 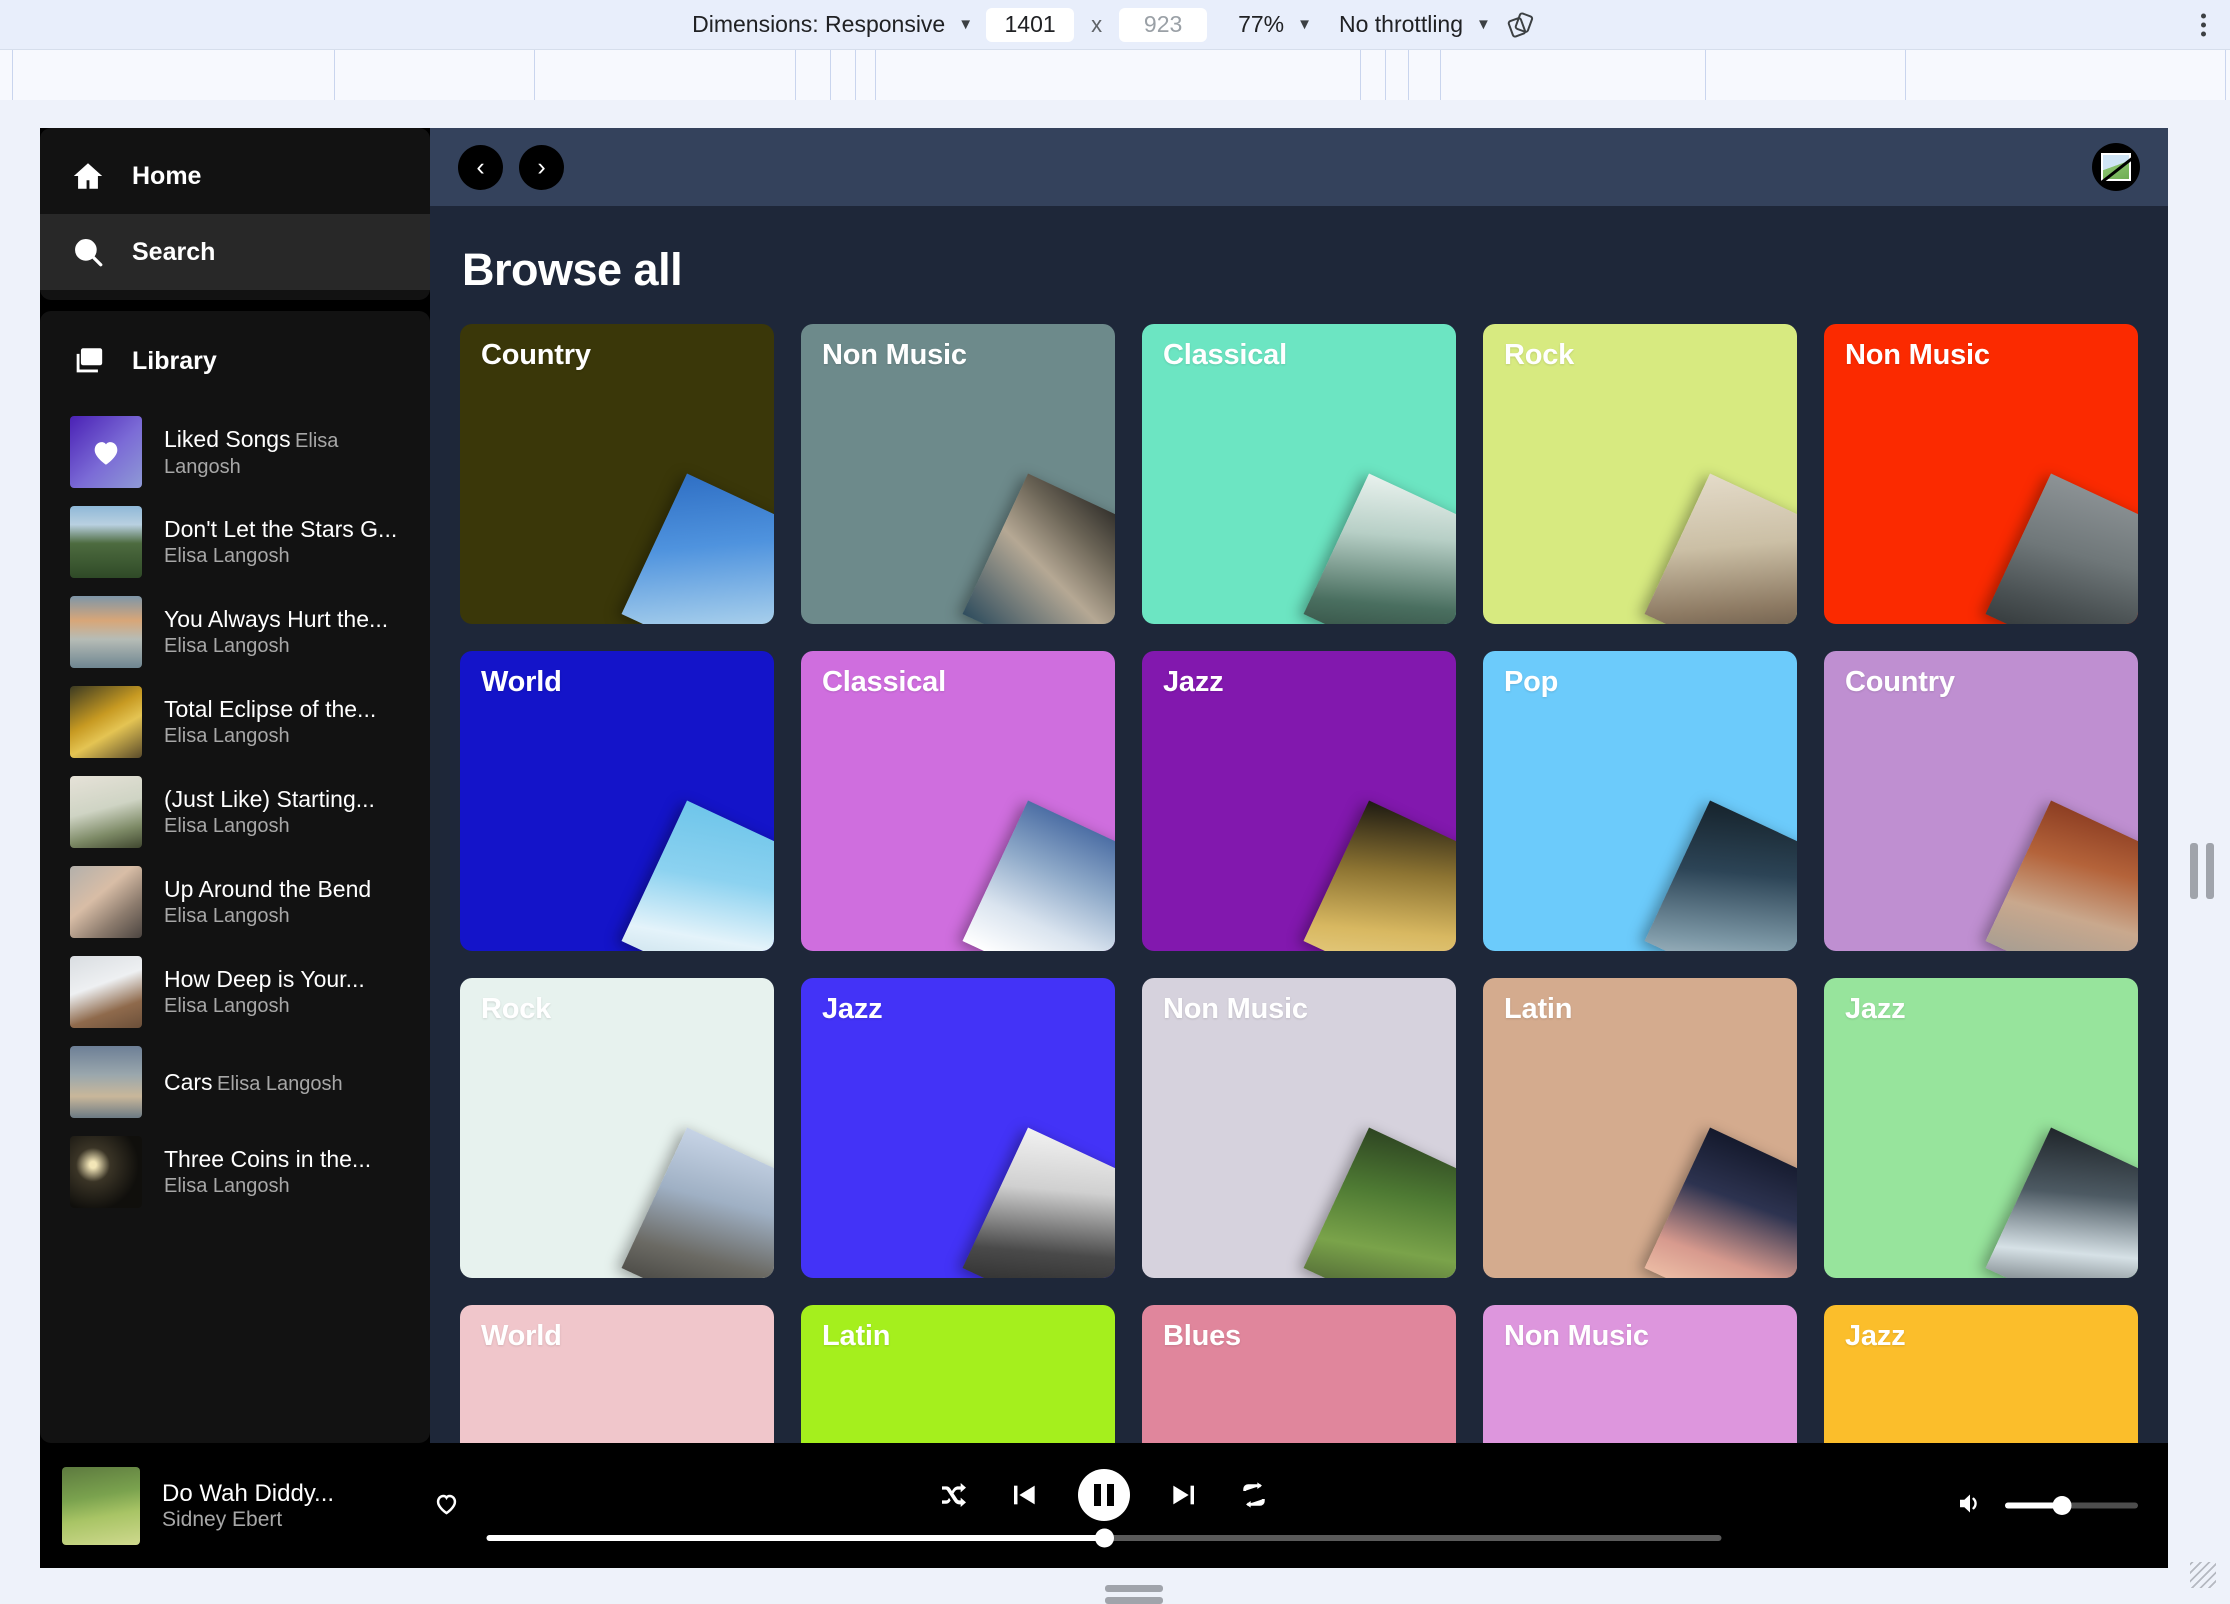 What do you see at coordinates (954, 1495) in the screenshot?
I see `shuffle-button` at bounding box center [954, 1495].